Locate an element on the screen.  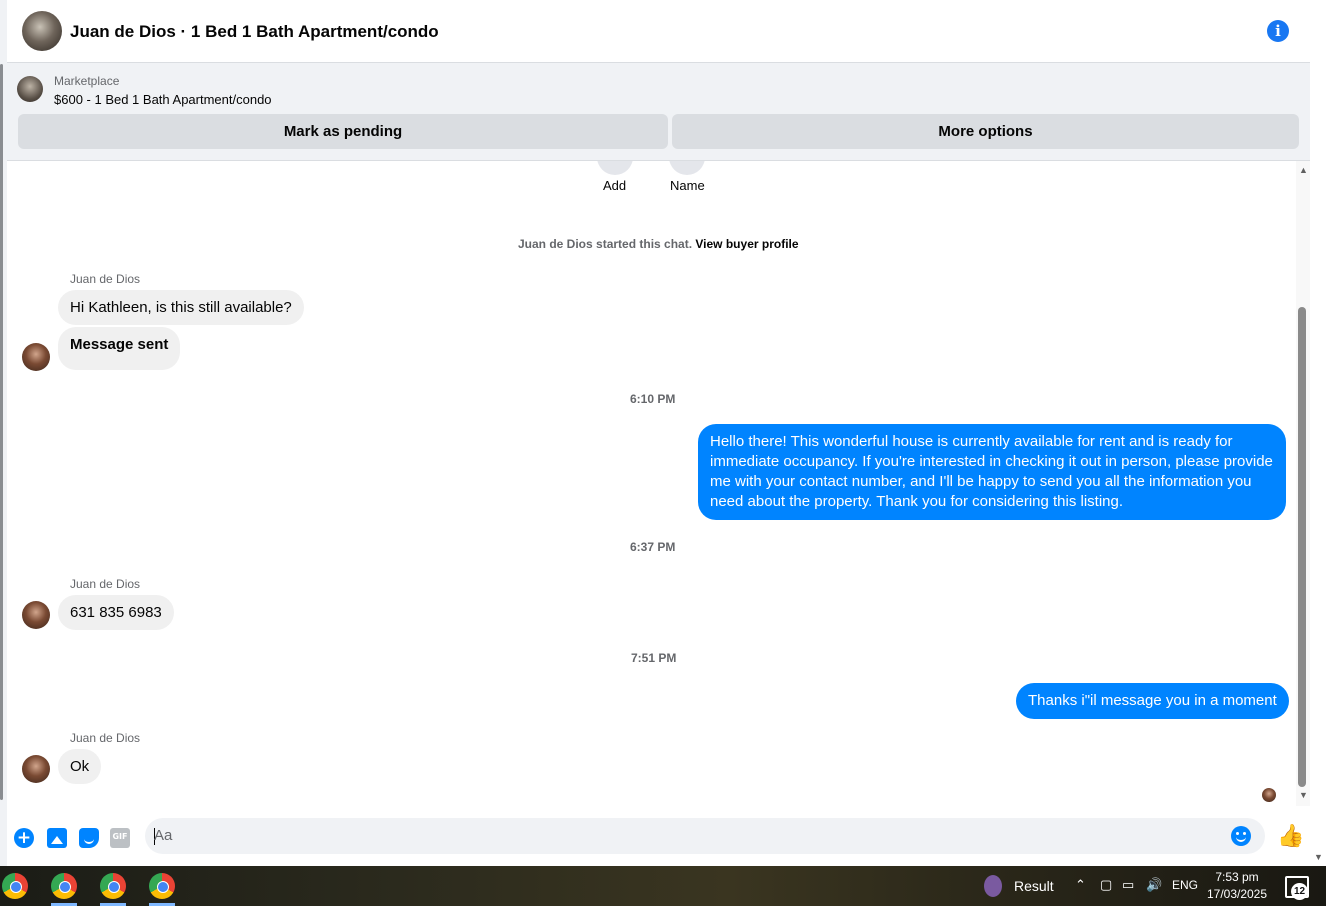
windows-taskbar: Result ⌃ ▢ ▭ 🔊 ENG 7:53 pm 17/03/2025 12 is located at coordinates (663, 886).